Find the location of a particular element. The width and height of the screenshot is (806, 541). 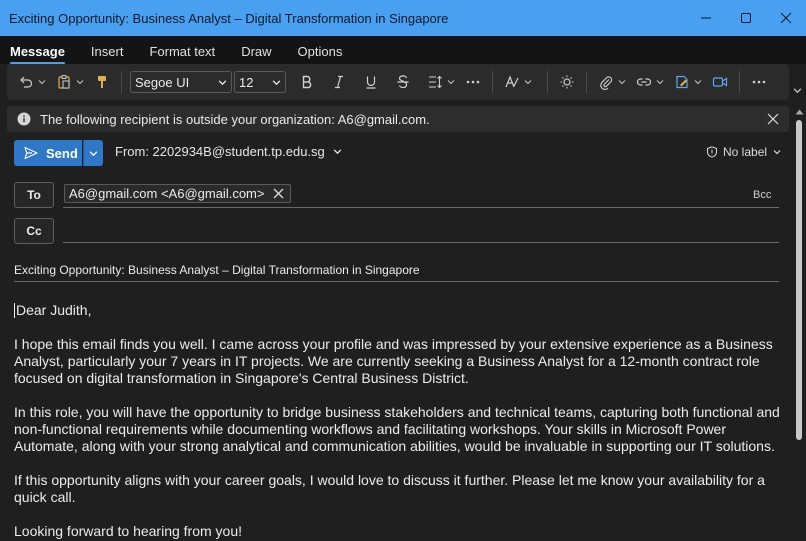

strikethrough-icon is located at coordinates (403, 82).